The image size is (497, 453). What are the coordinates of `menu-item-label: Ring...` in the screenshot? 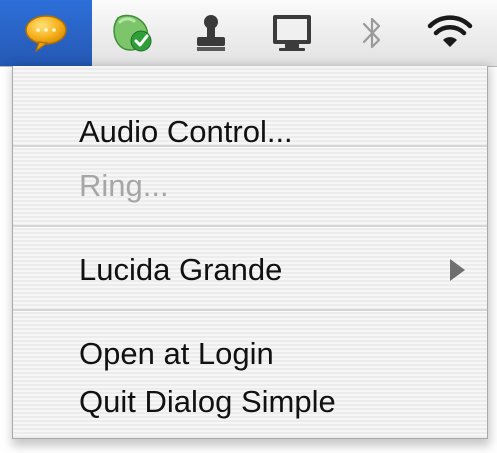 It's located at (124, 185).